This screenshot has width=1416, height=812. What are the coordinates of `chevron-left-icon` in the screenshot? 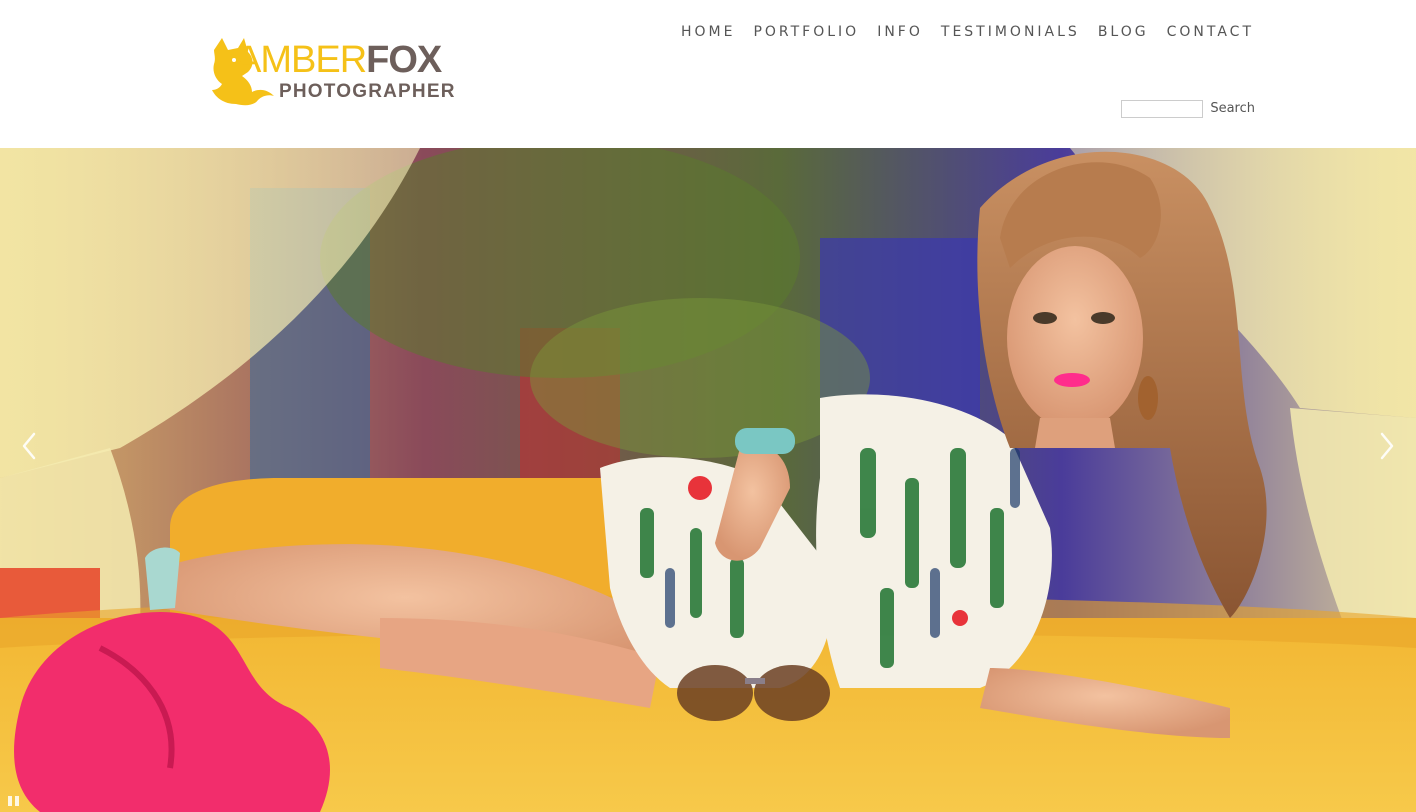 It's located at (29, 446).